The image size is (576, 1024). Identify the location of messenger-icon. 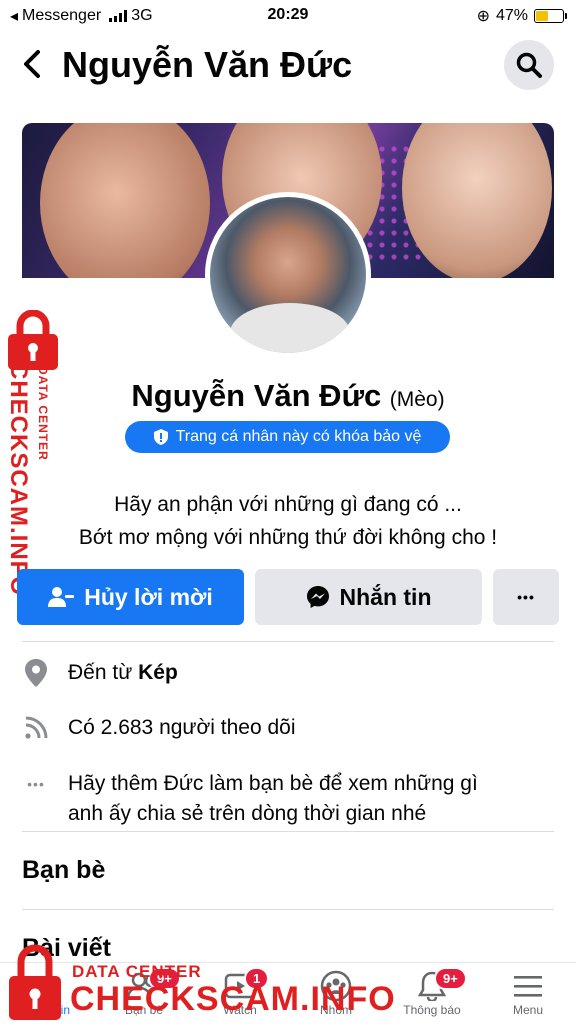
(317, 597).